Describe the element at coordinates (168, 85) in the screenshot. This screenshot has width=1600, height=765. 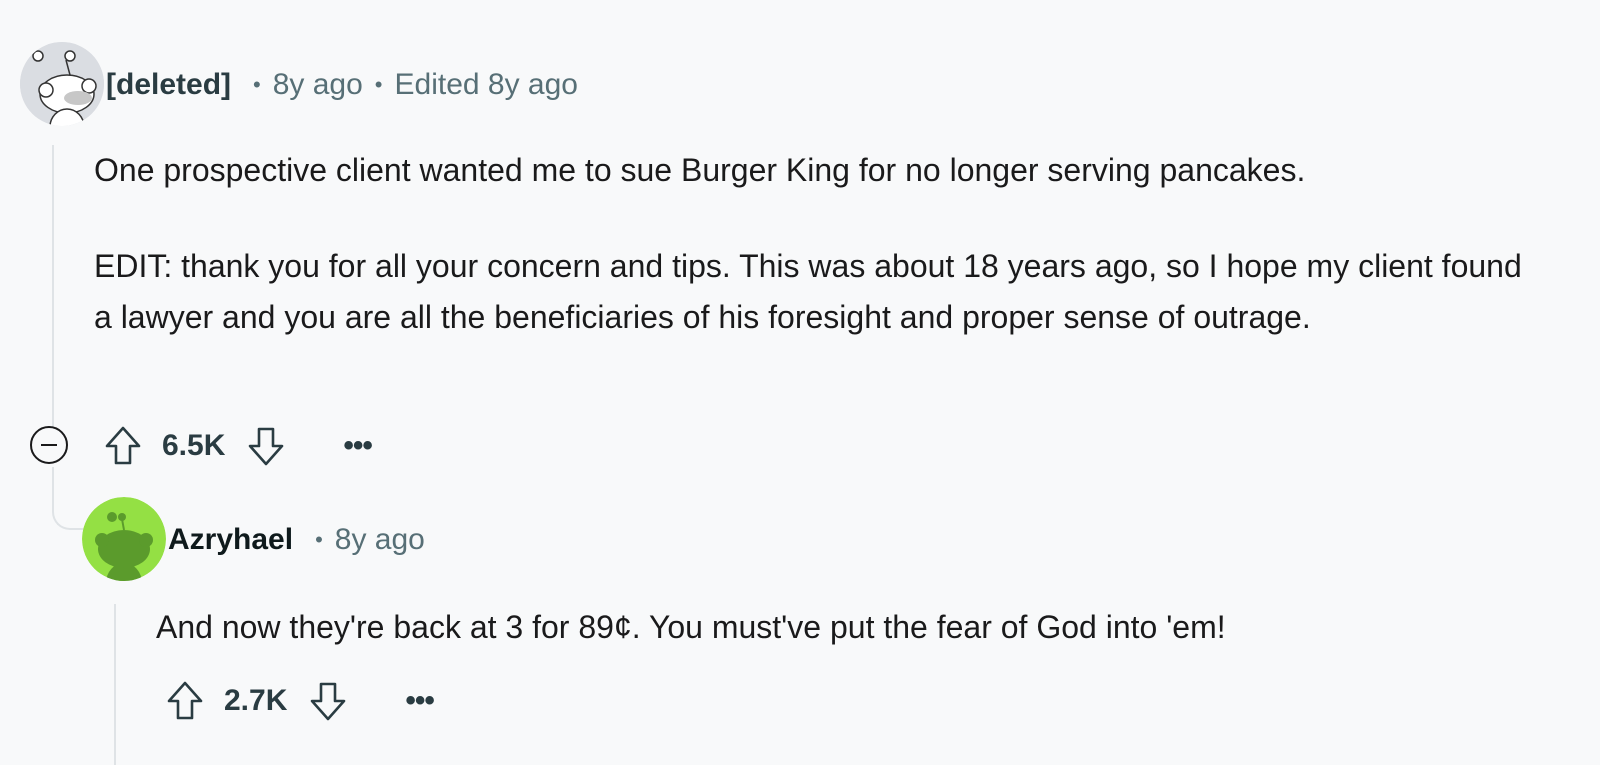
I see `comment-author: [deleted]` at that location.